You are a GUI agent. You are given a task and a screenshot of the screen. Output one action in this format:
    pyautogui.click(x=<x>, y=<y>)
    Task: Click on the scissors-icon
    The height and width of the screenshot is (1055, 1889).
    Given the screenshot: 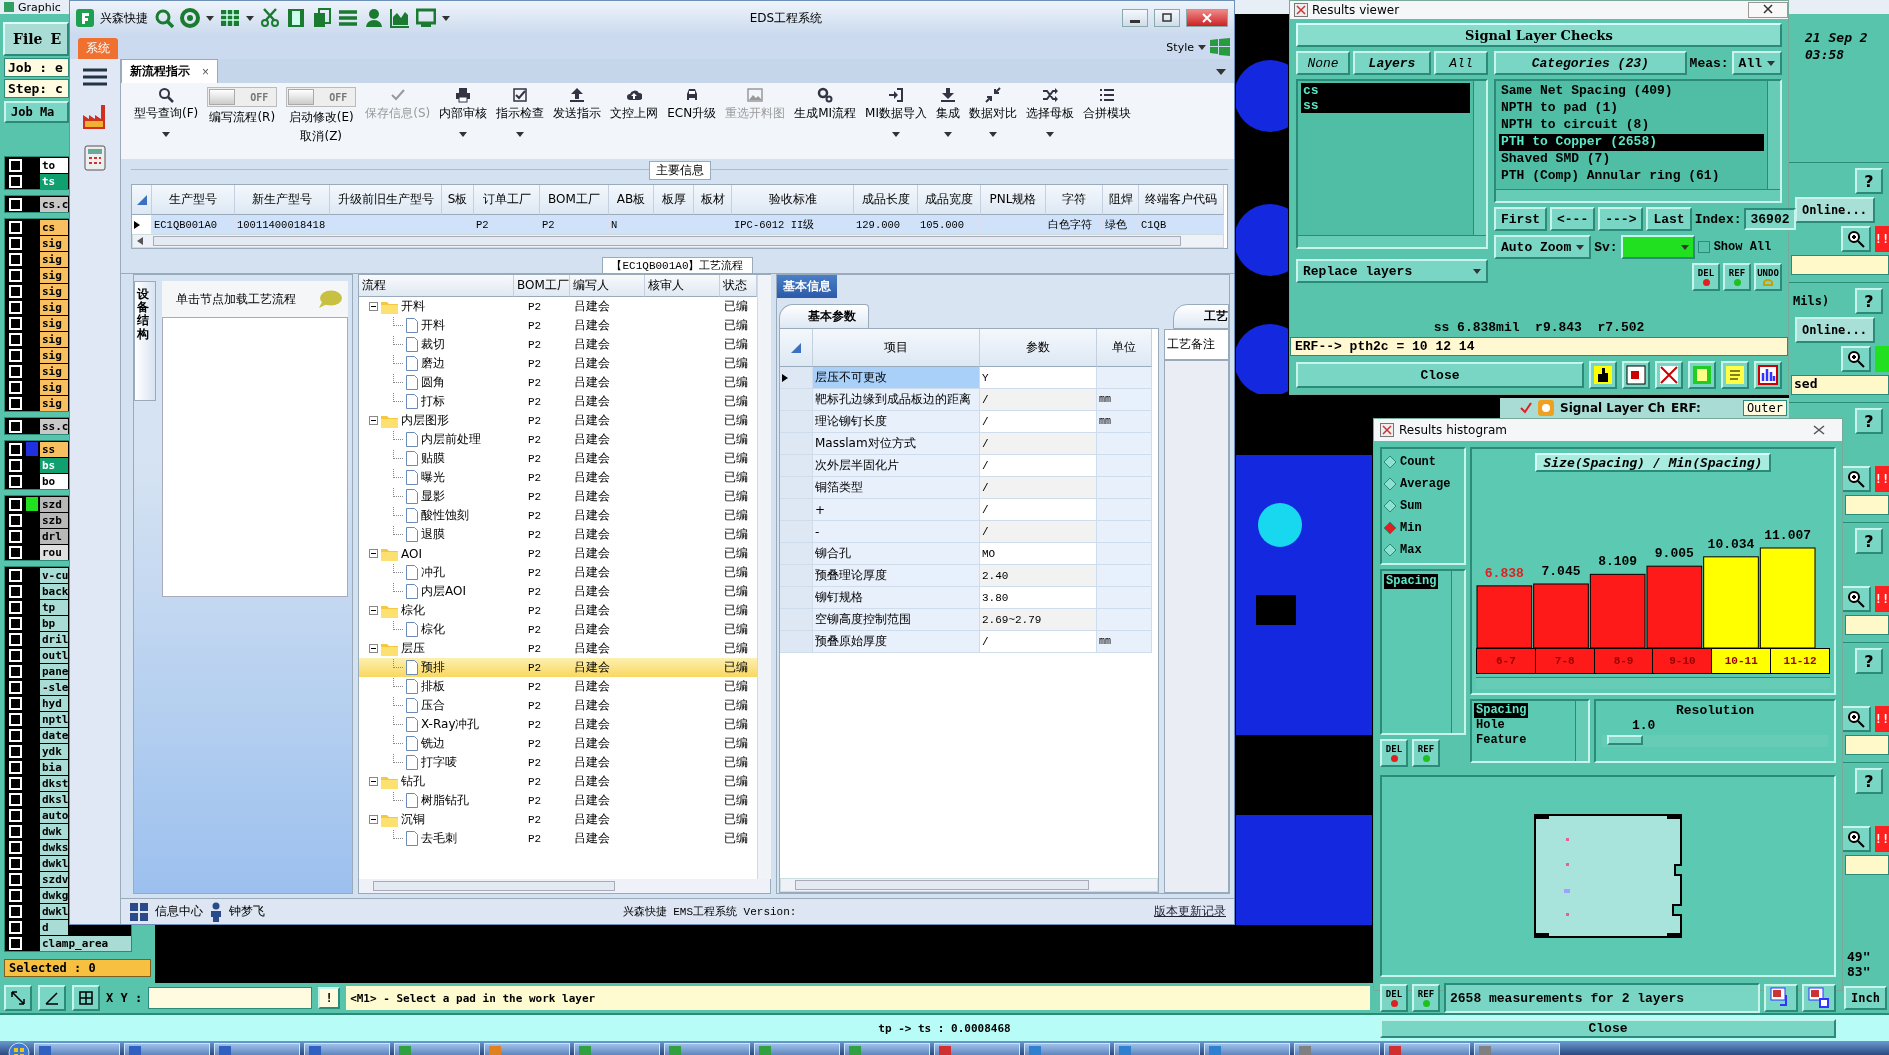 What is the action you would take?
    pyautogui.click(x=270, y=18)
    